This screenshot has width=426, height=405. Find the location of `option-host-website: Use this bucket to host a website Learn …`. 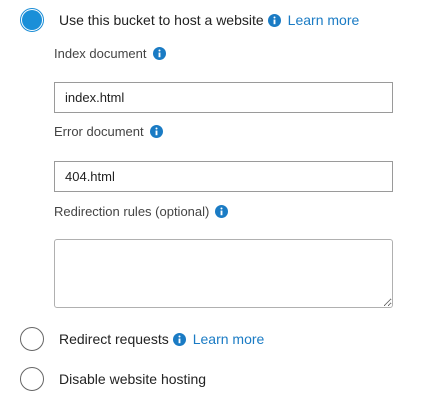

option-host-website: Use this bucket to host a website Learn … is located at coordinates (189, 20).